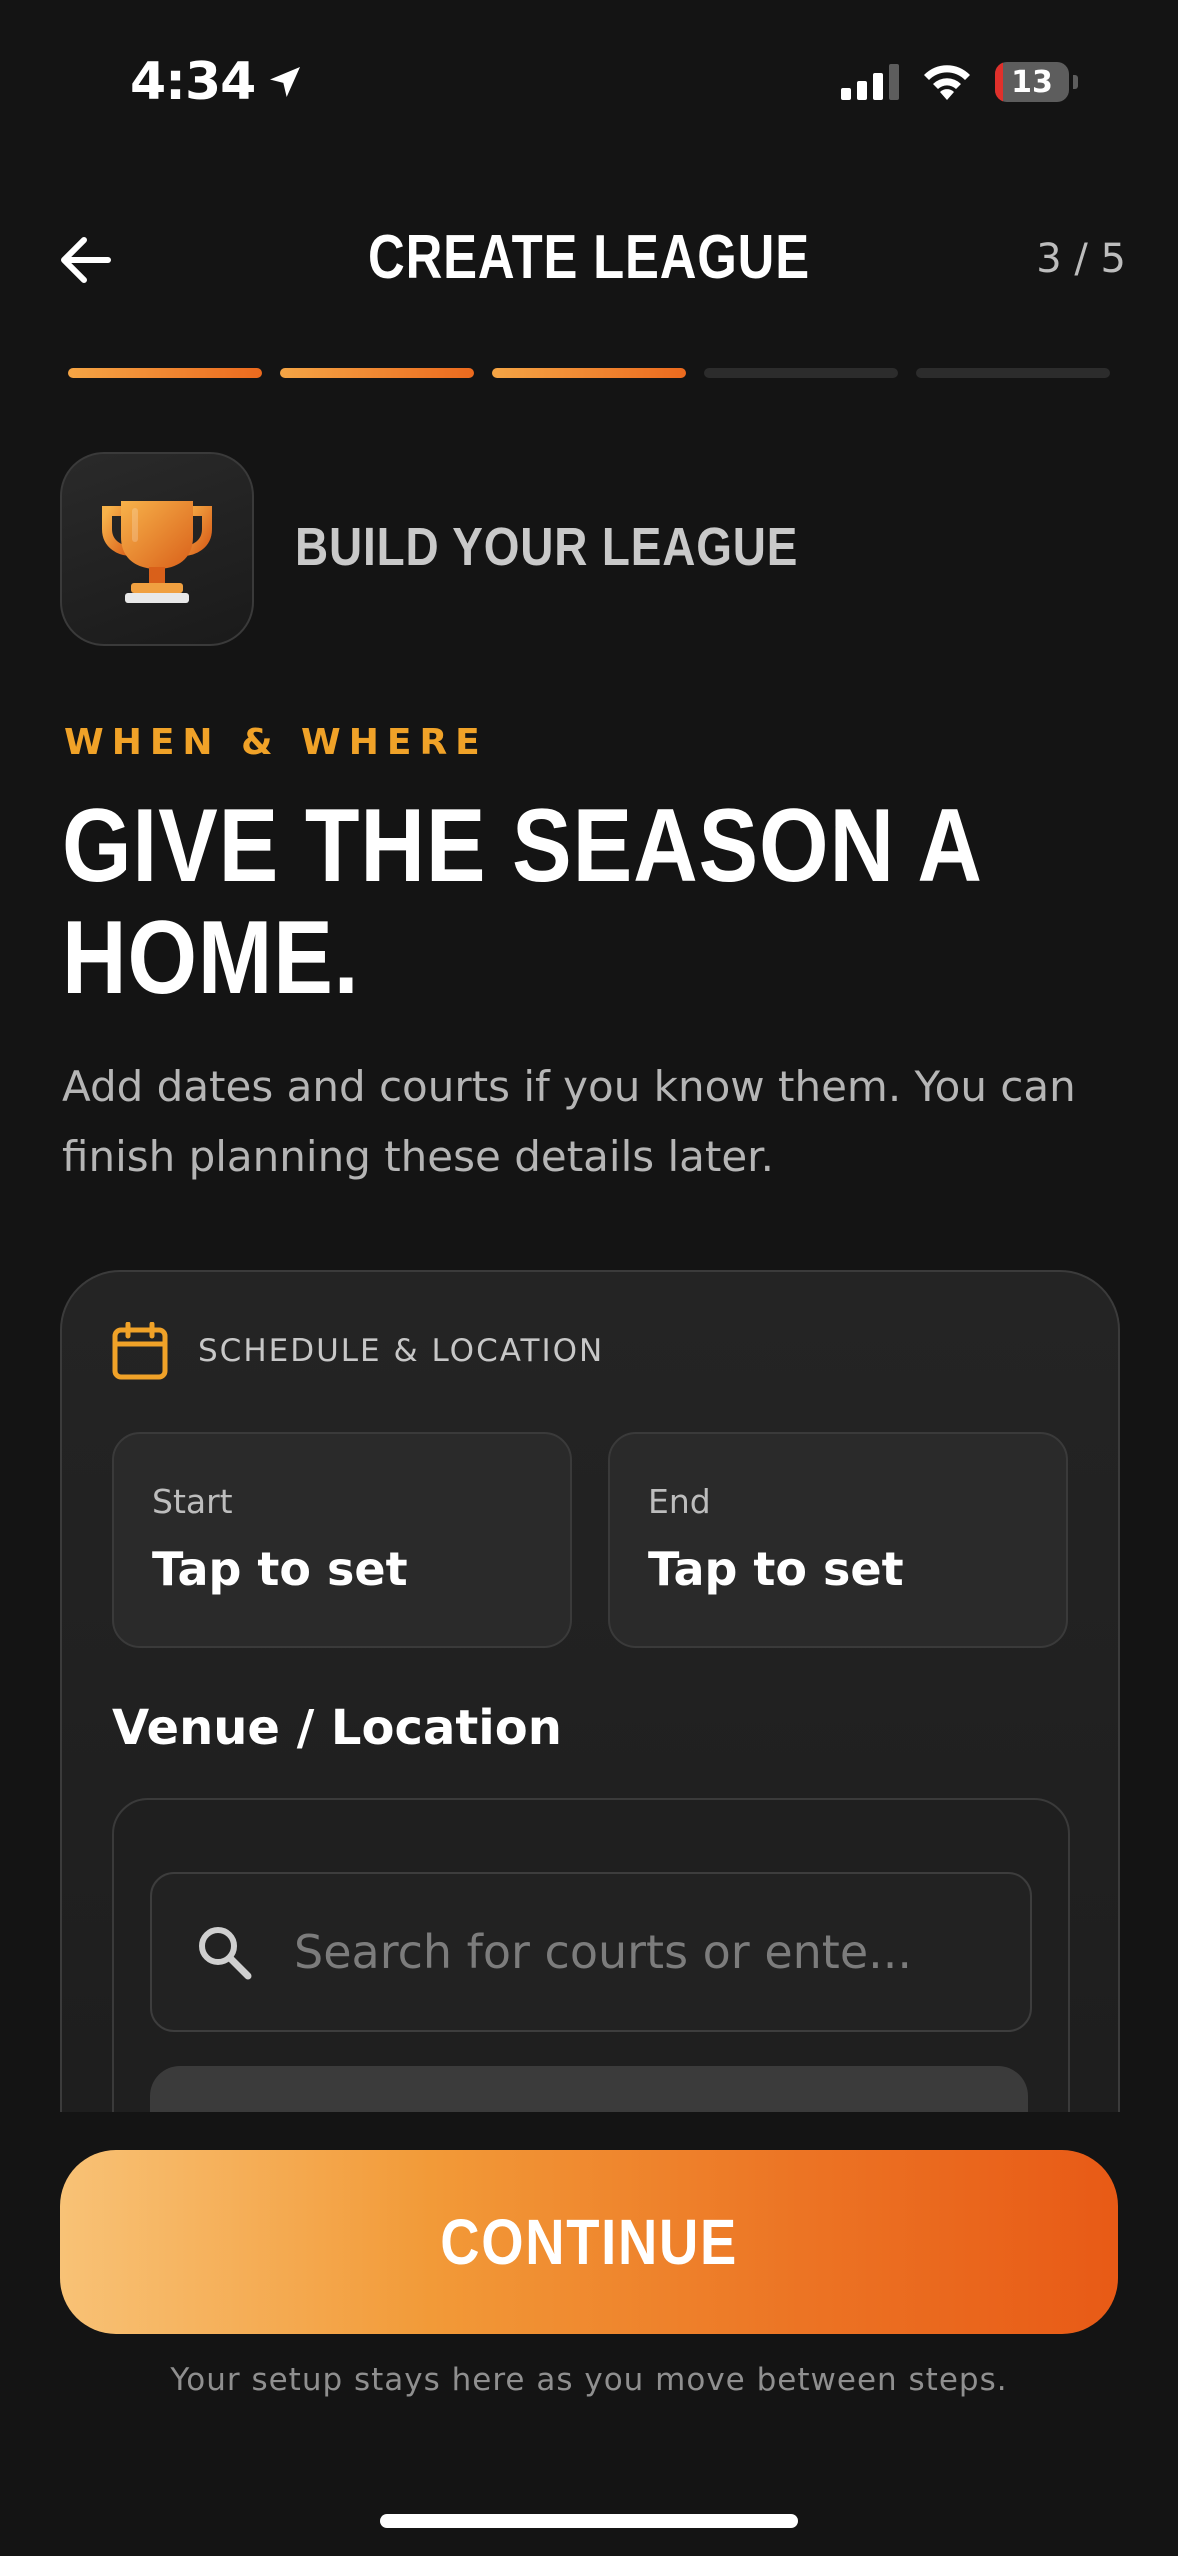 The width and height of the screenshot is (1178, 2556). What do you see at coordinates (1081, 259) in the screenshot?
I see `step-counter: 3 / 5` at bounding box center [1081, 259].